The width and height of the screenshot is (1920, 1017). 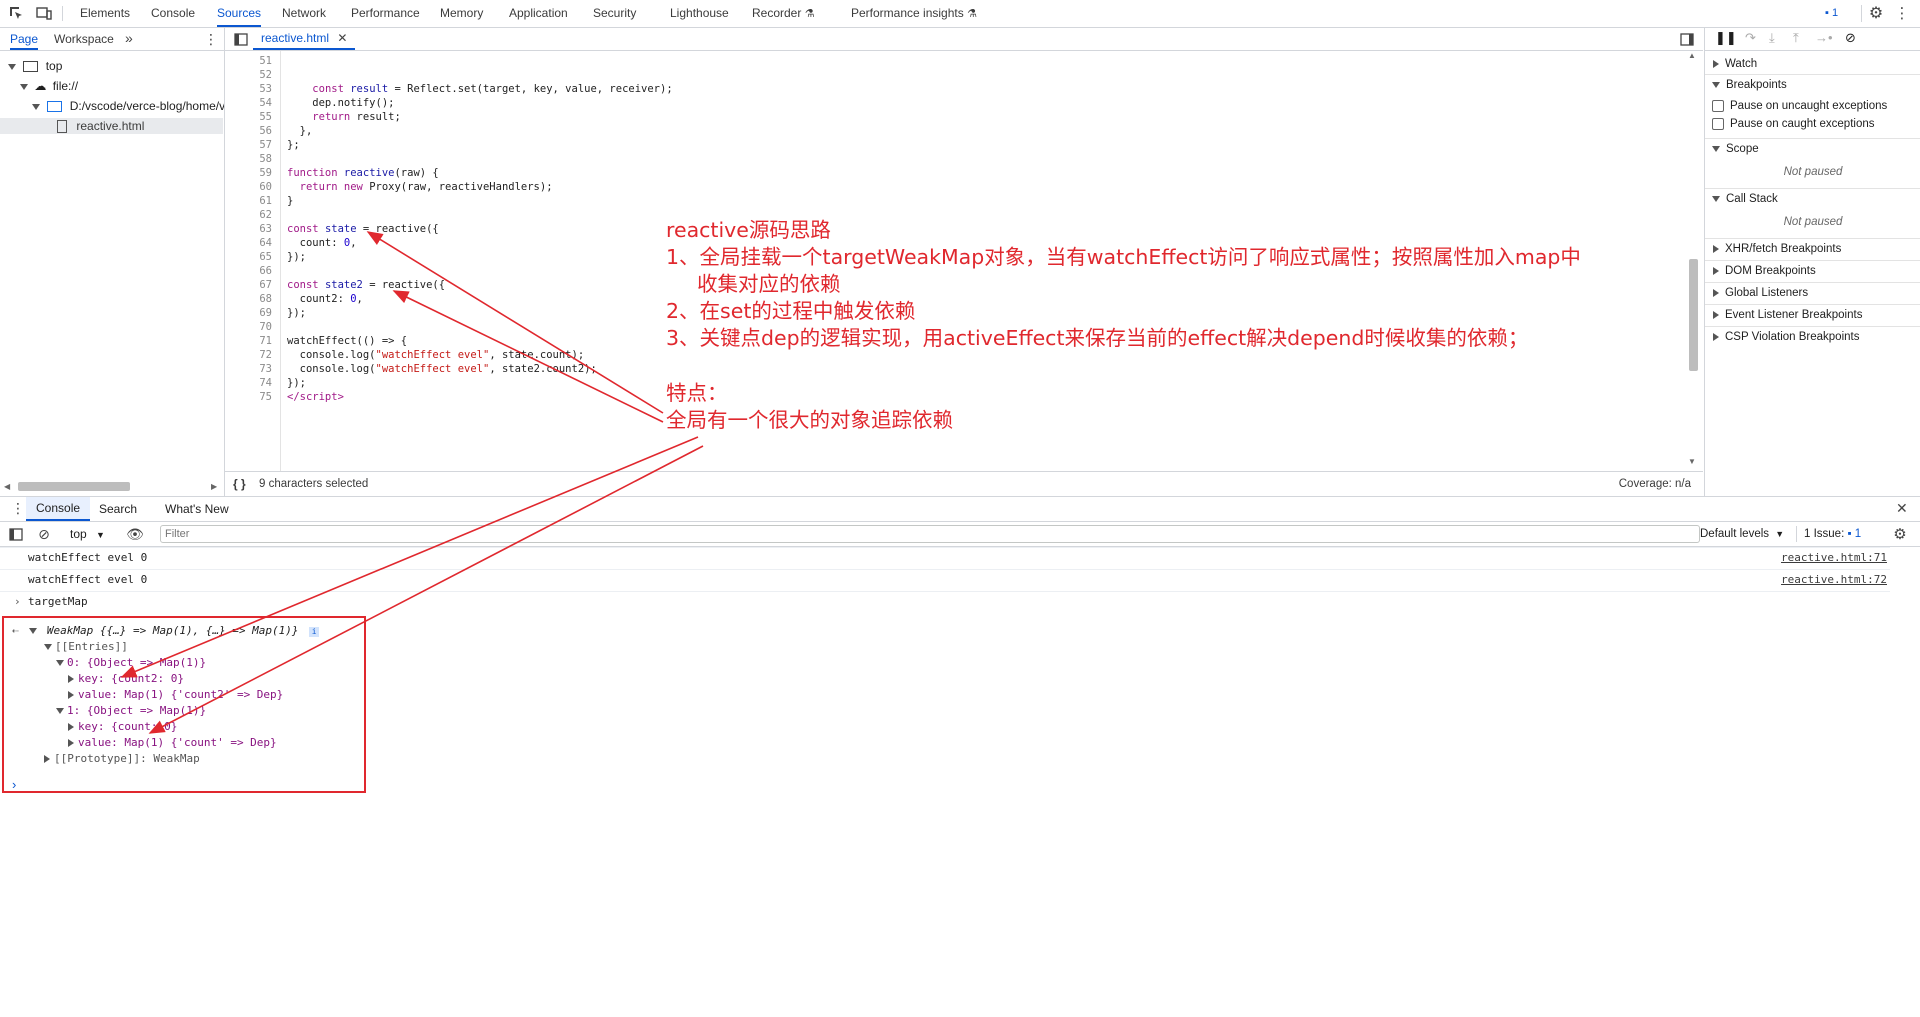 I want to click on annotation-title: reactive源码思路, so click(x=748, y=230).